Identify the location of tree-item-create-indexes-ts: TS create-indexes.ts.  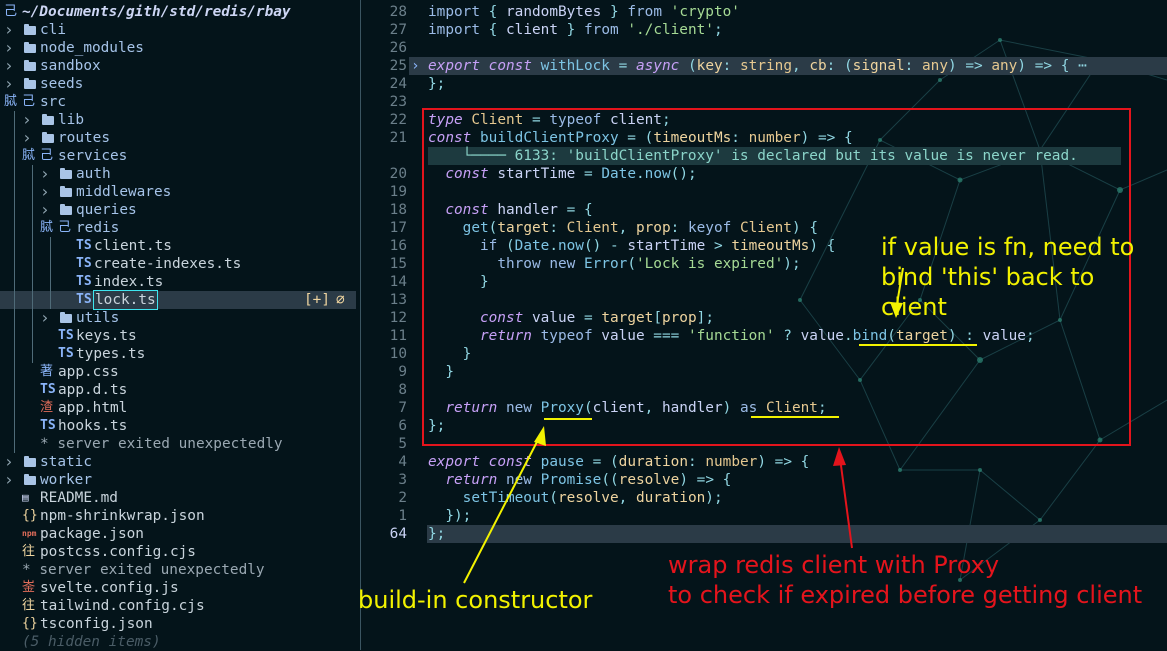
(178, 264).